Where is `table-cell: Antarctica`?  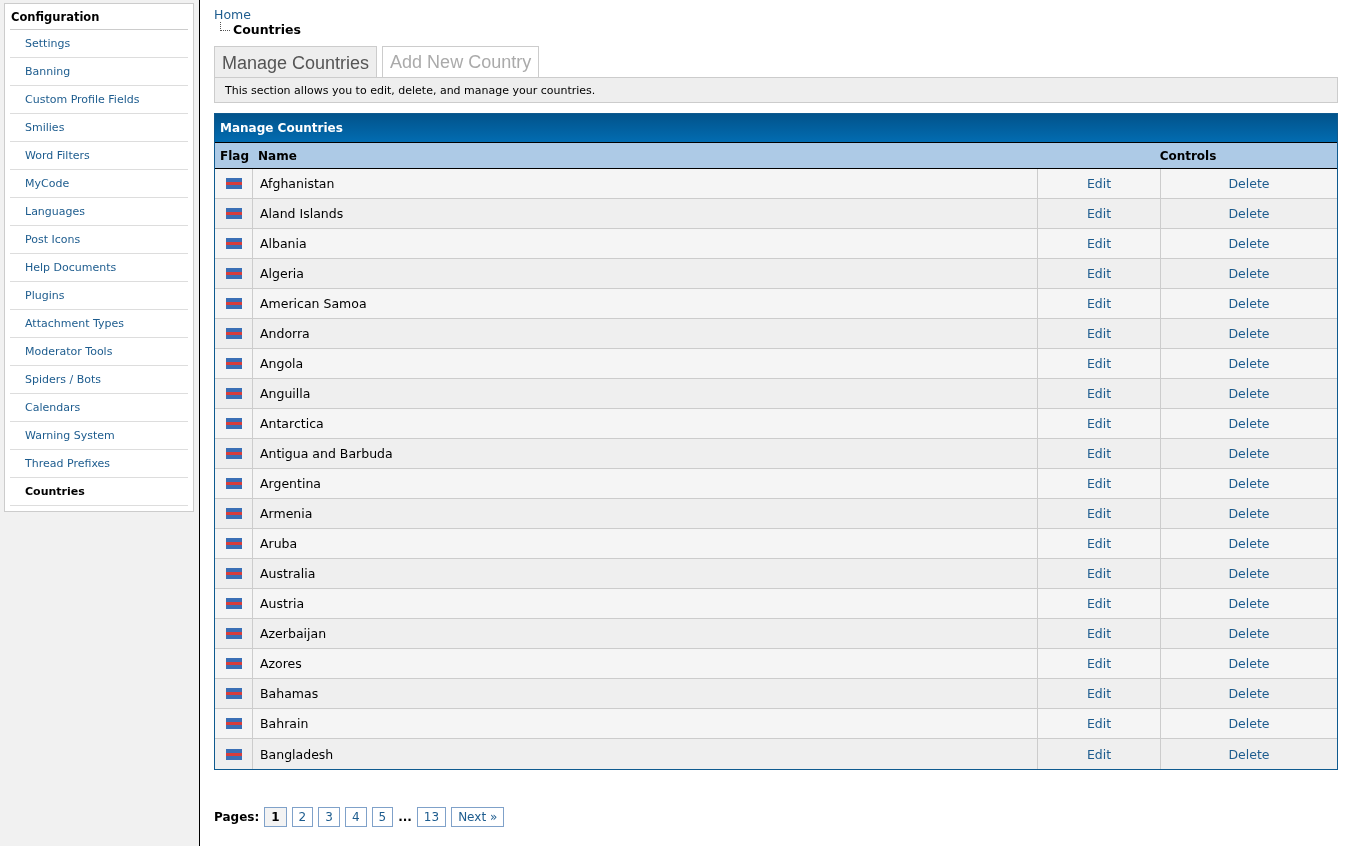
table-cell: Antarctica is located at coordinates (645, 423).